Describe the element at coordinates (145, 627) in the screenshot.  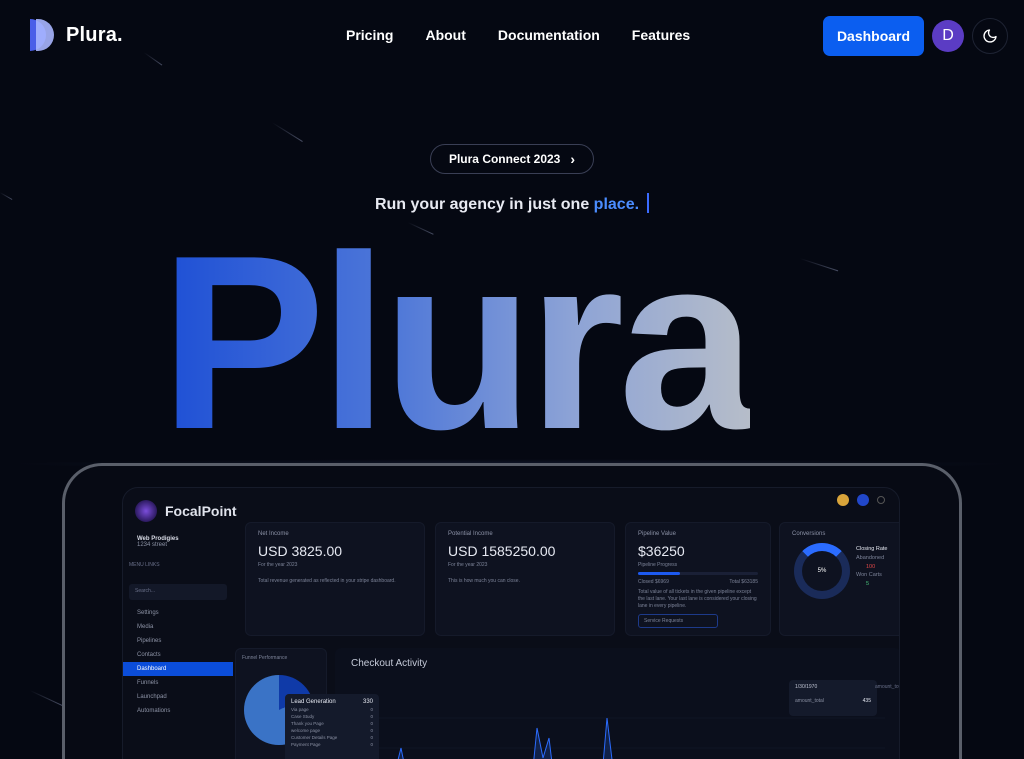
I see `menu-item-media: Media` at that location.